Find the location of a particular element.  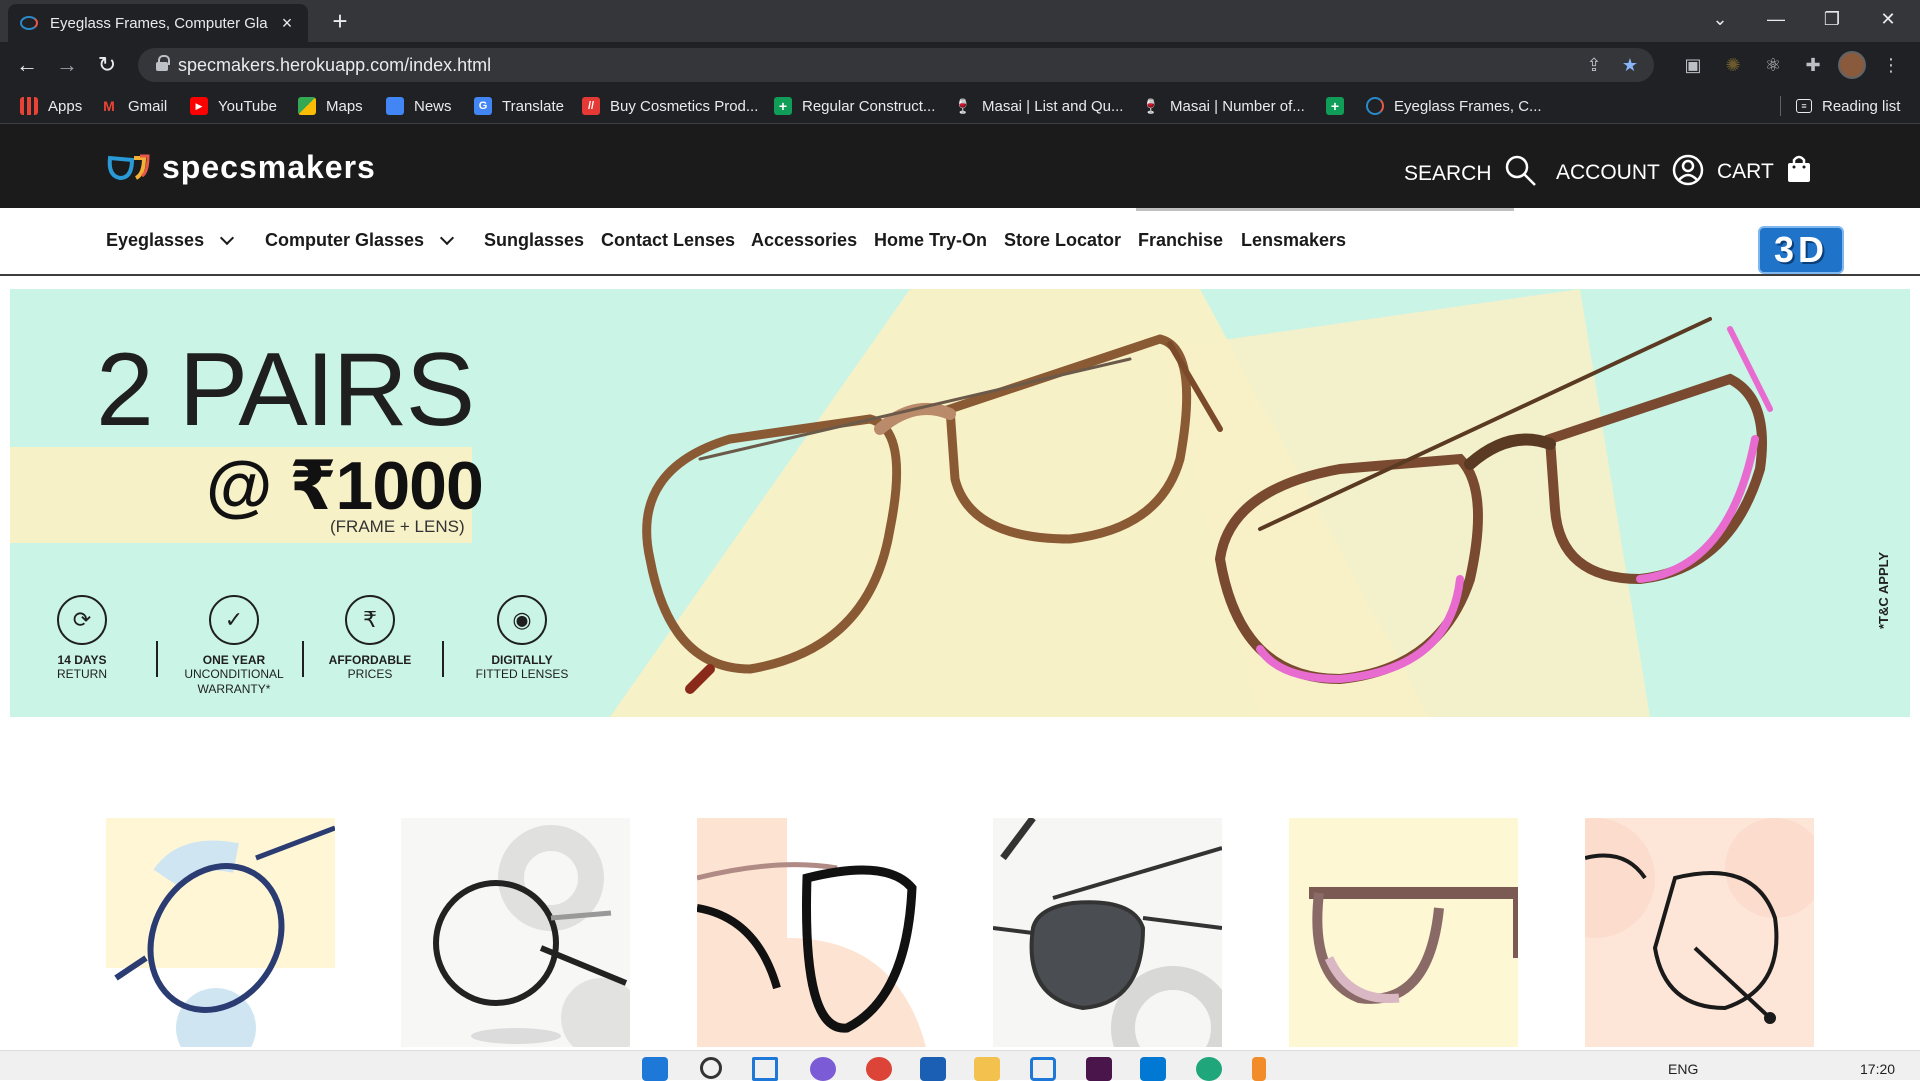

specsmakers-favicon-icon is located at coordinates (29, 23).